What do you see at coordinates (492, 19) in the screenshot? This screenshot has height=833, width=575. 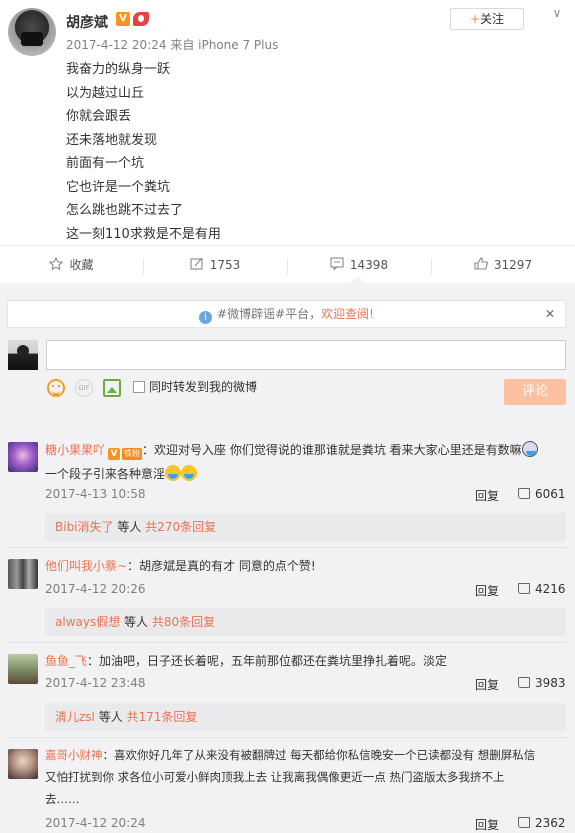 I see `follow-label: 关注` at bounding box center [492, 19].